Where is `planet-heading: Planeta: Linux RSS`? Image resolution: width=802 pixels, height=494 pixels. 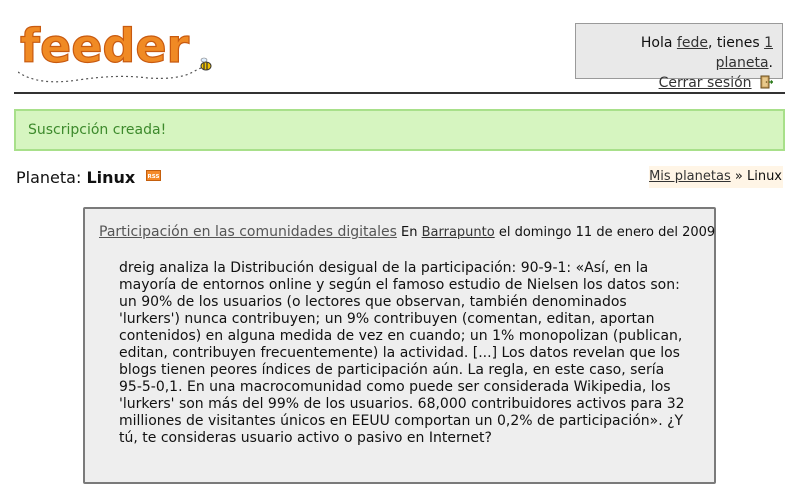
planet-heading: Planeta: Linux RSS is located at coordinates (89, 177).